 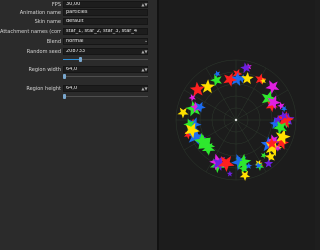 What do you see at coordinates (105, 12) in the screenshot?
I see `animation-name-field: particles` at bounding box center [105, 12].